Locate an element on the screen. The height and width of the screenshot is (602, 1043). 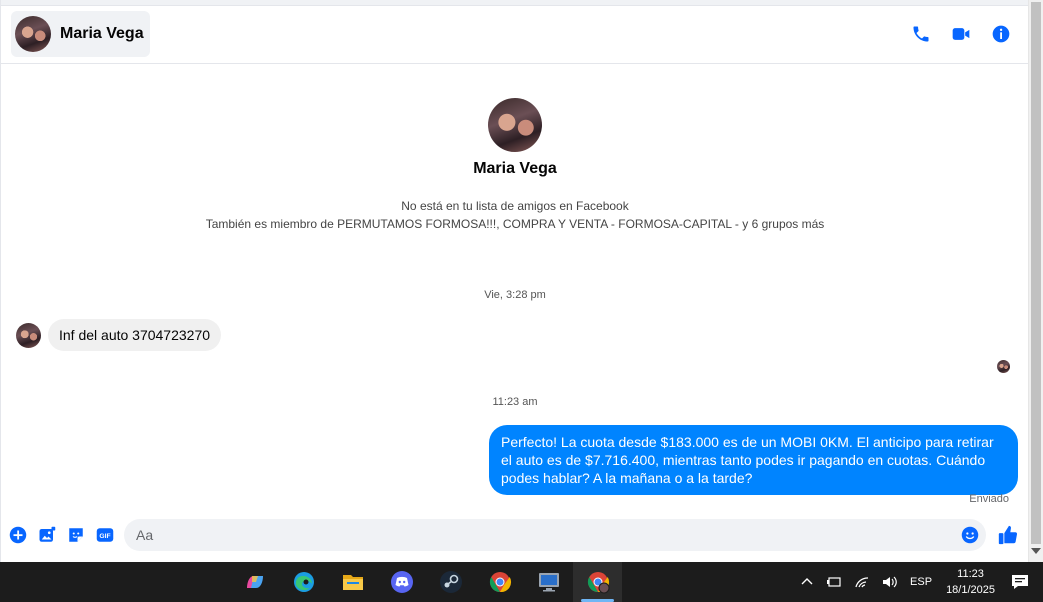
message-input is located at coordinates (555, 535).